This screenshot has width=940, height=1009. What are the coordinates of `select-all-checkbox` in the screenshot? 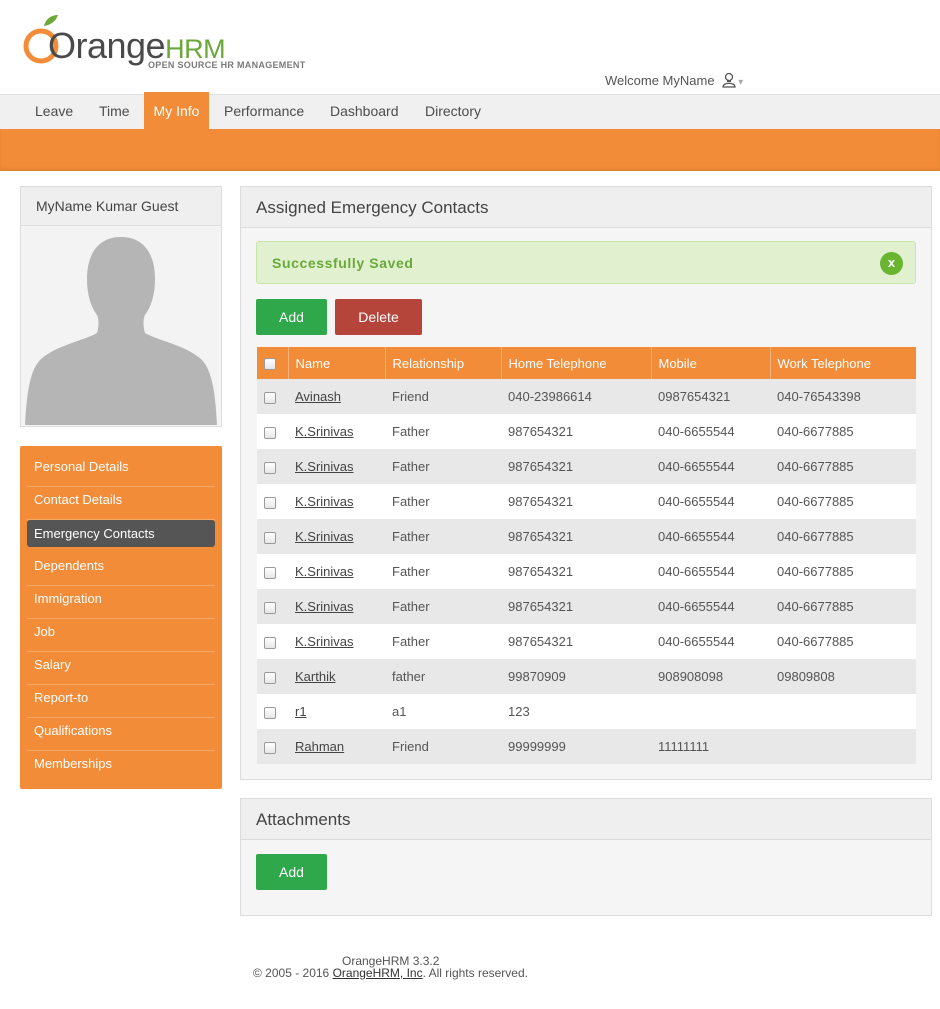 It's located at (270, 364).